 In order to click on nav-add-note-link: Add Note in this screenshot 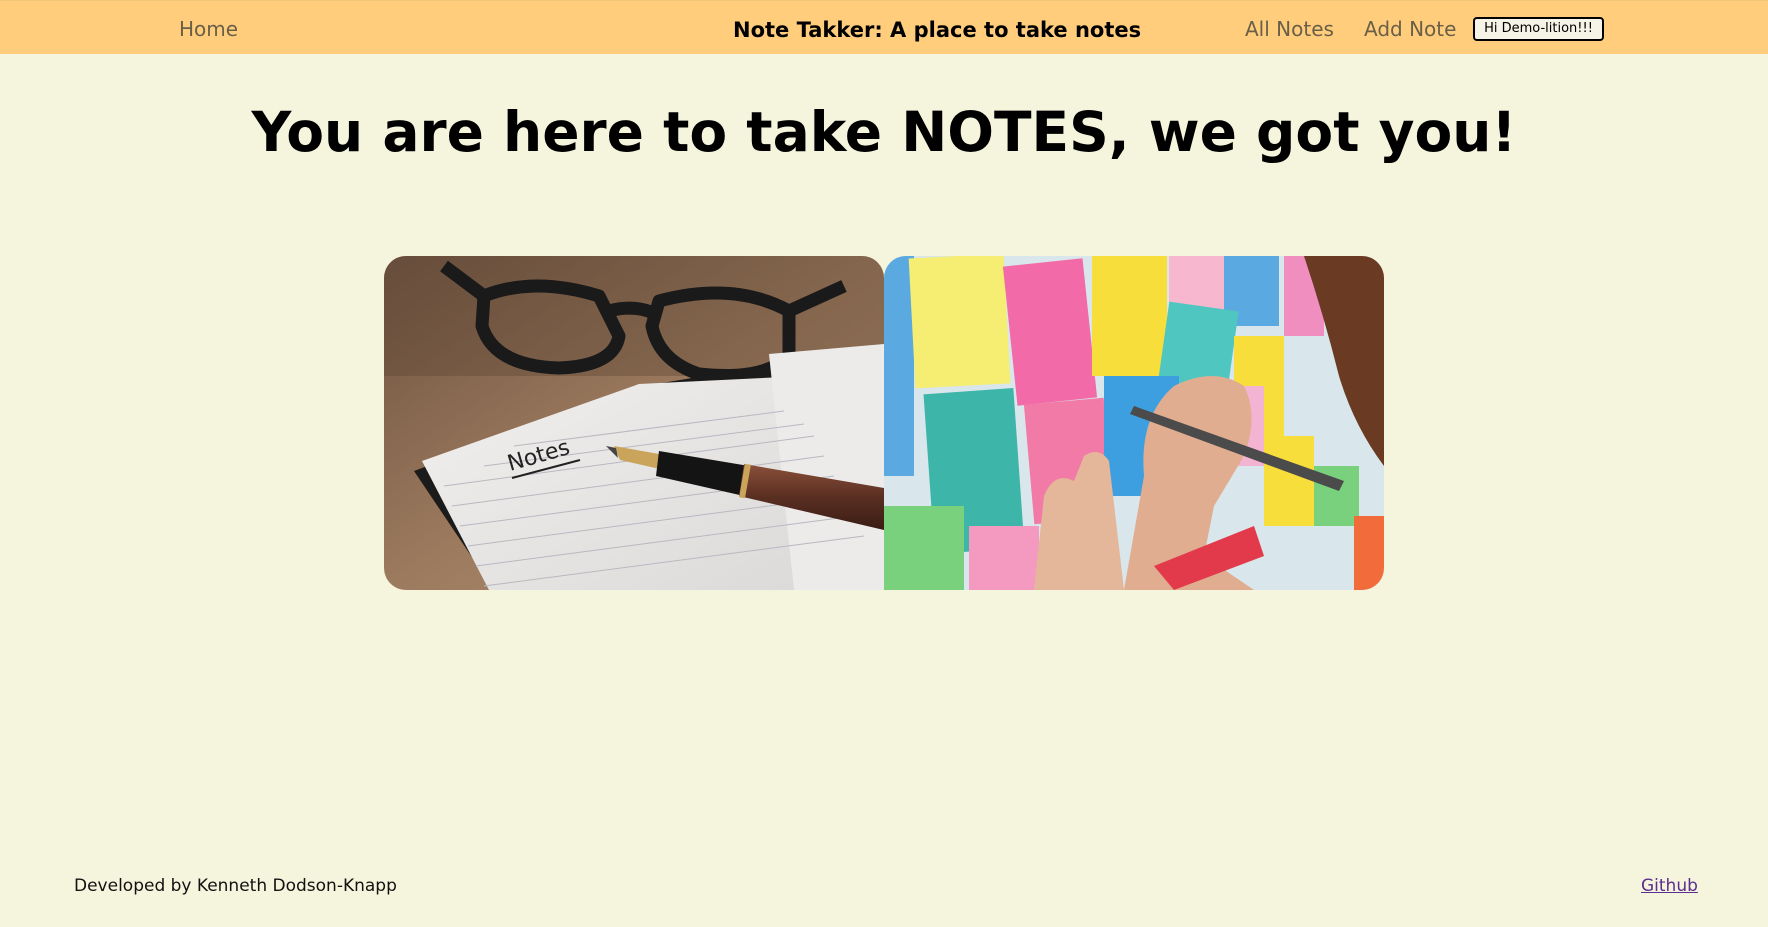, I will do `click(1410, 29)`.